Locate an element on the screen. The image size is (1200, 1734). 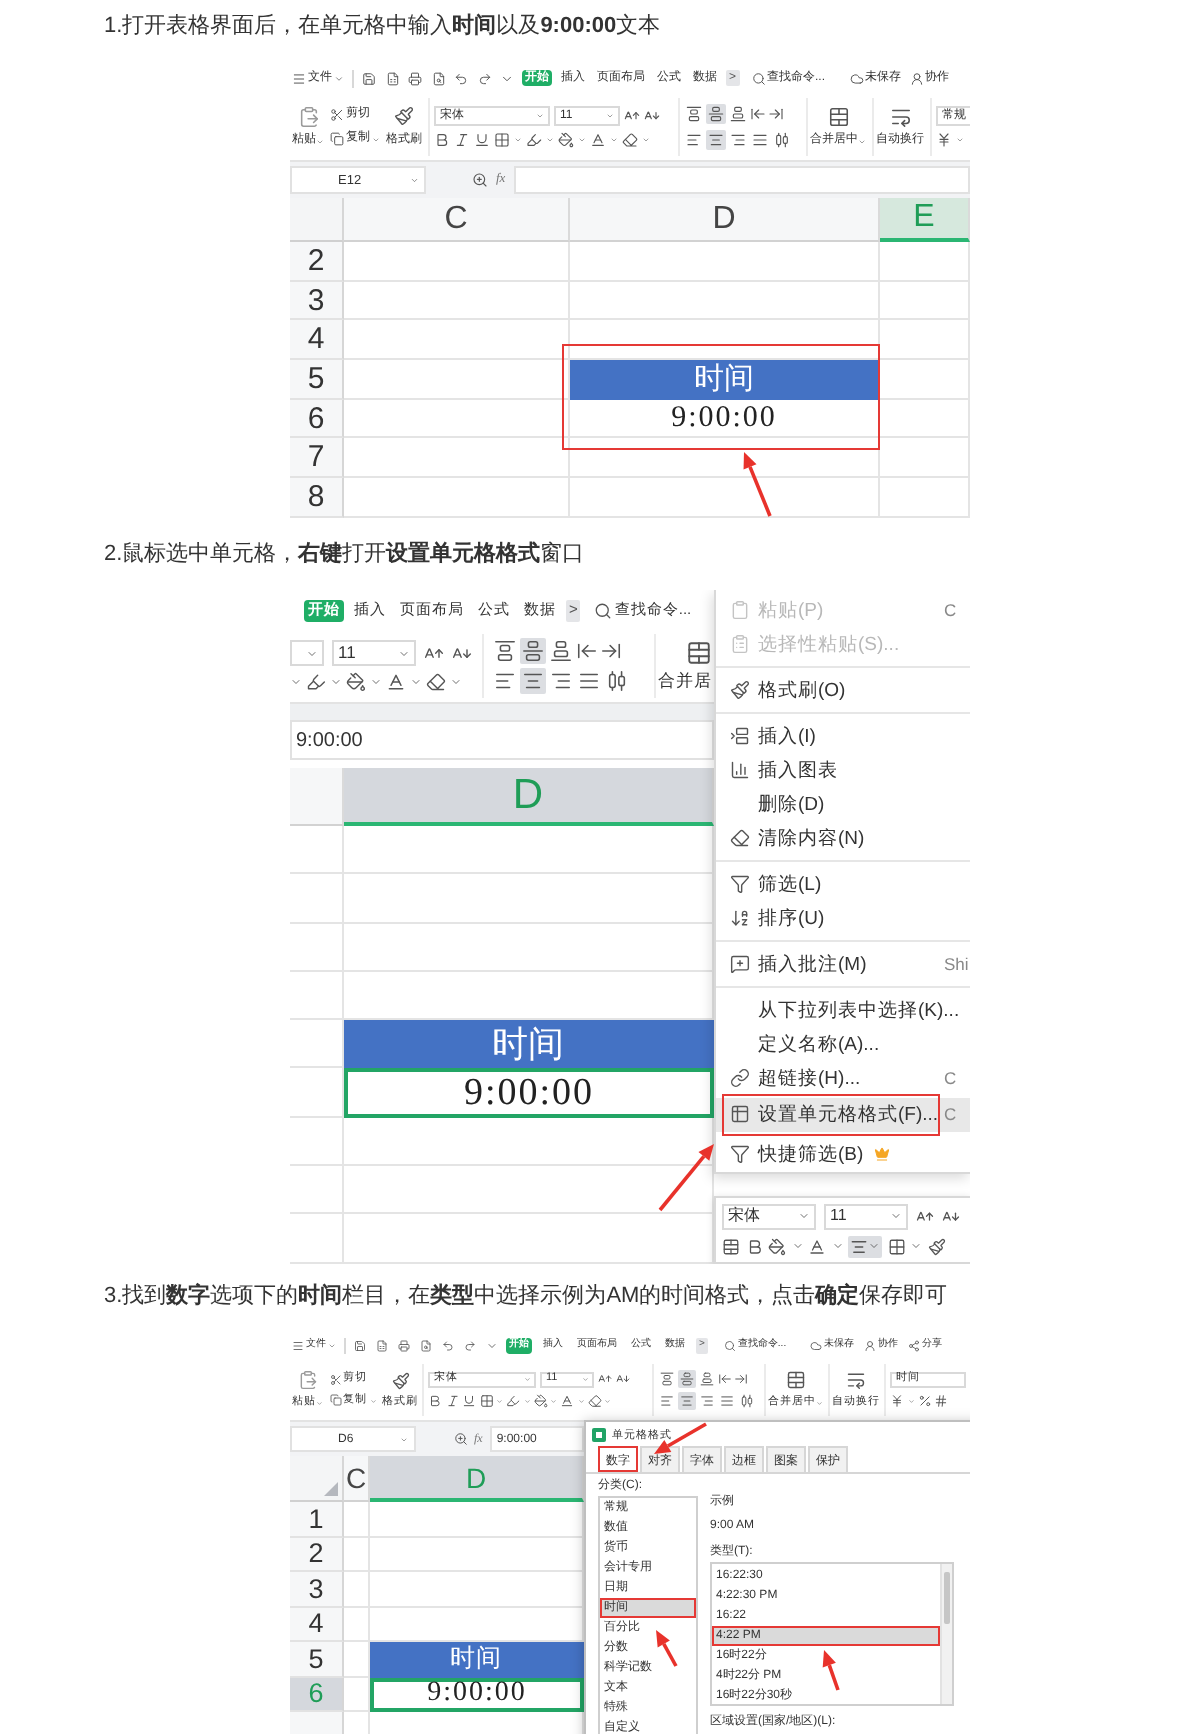
merge-center-button: 合并居 is located at coordinates (685, 666).